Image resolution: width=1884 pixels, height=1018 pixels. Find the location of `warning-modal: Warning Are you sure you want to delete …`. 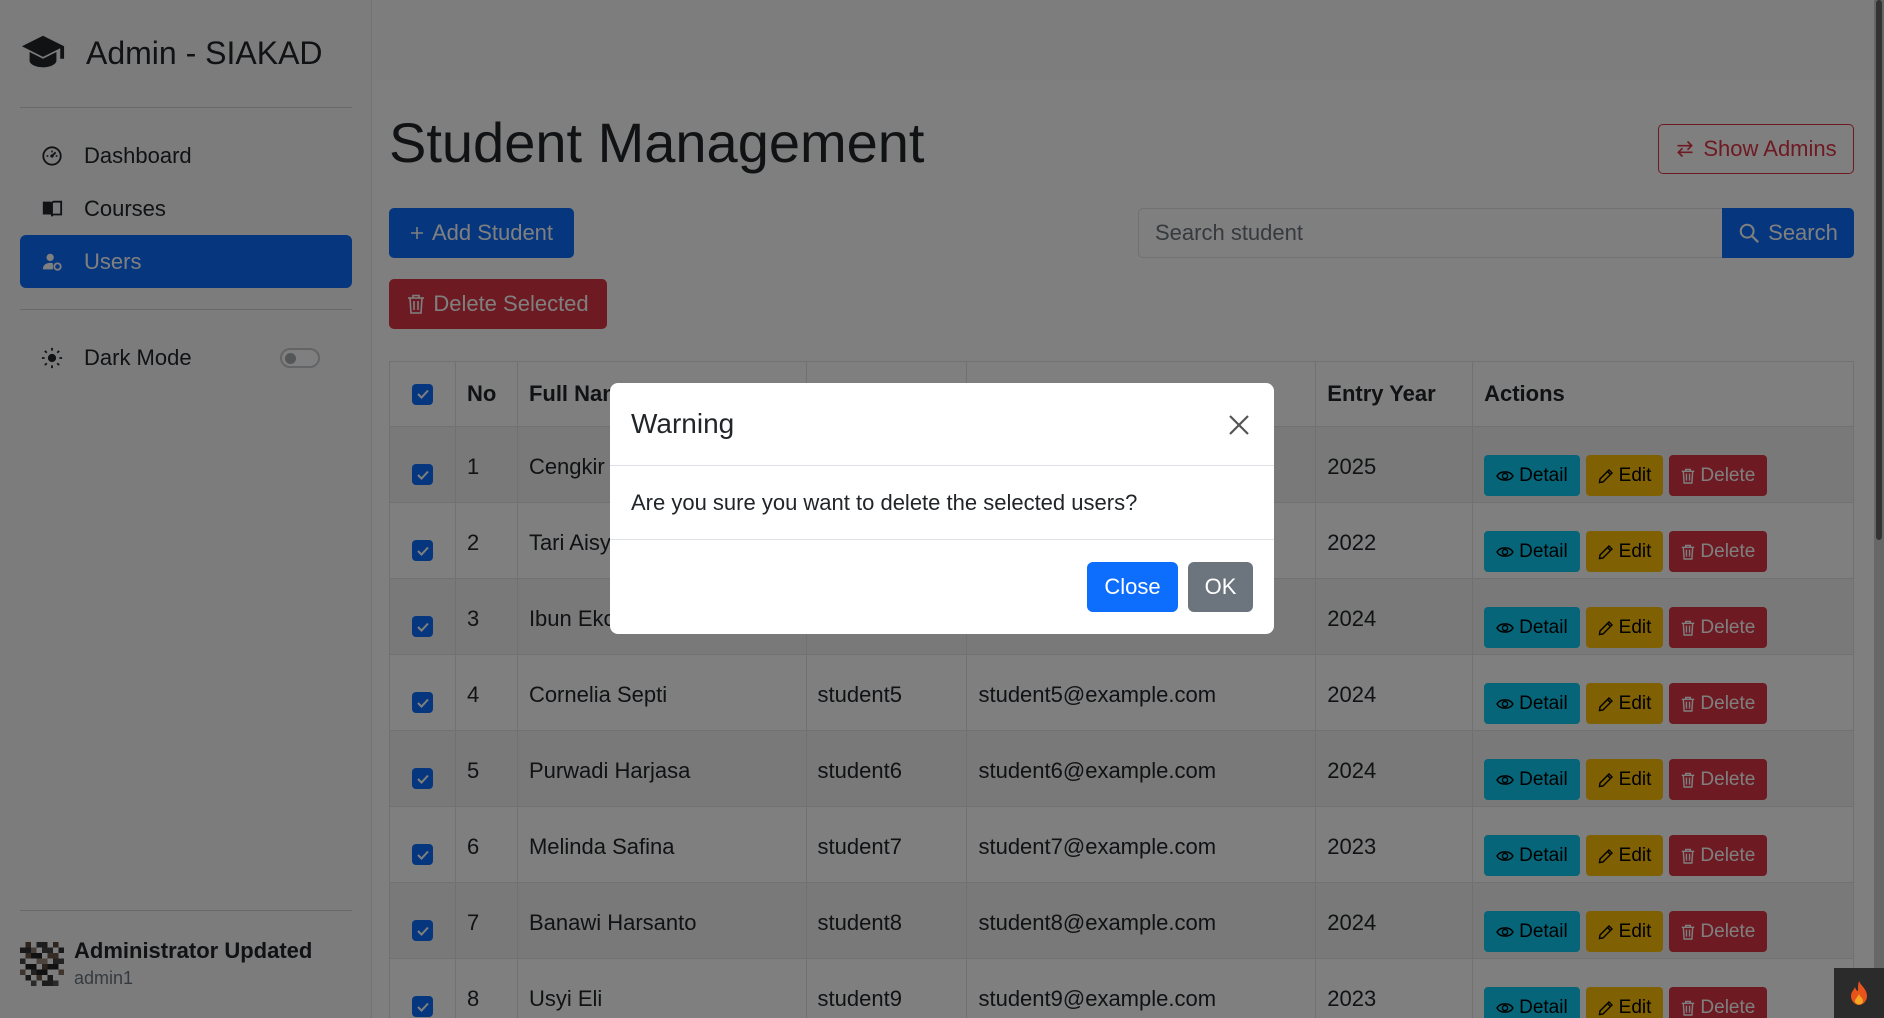

warning-modal: Warning Are you sure you want to delete … is located at coordinates (942, 508).